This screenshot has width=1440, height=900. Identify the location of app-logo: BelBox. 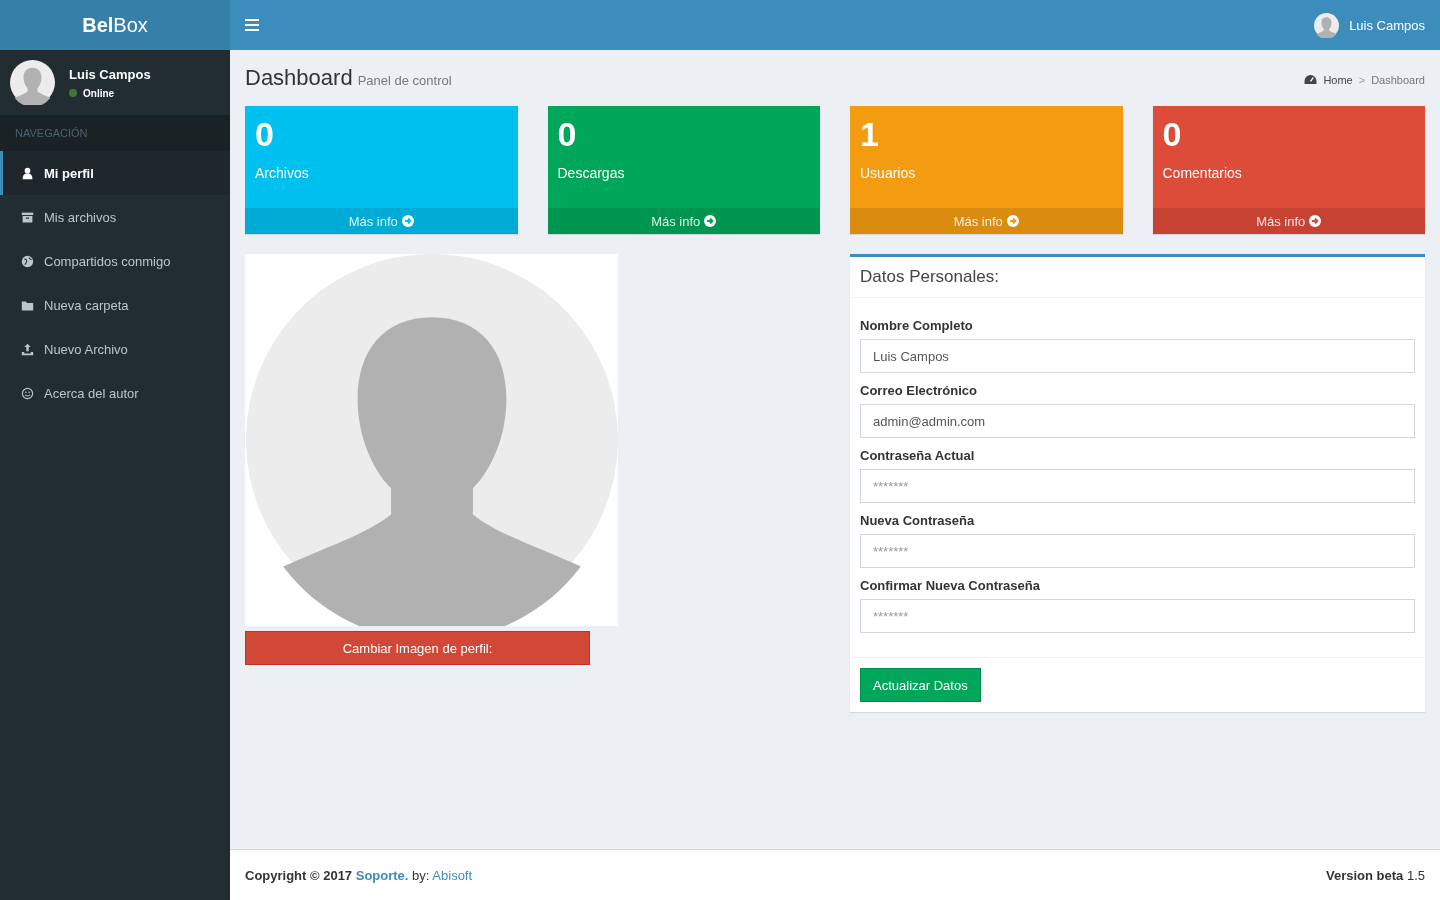
(115, 25).